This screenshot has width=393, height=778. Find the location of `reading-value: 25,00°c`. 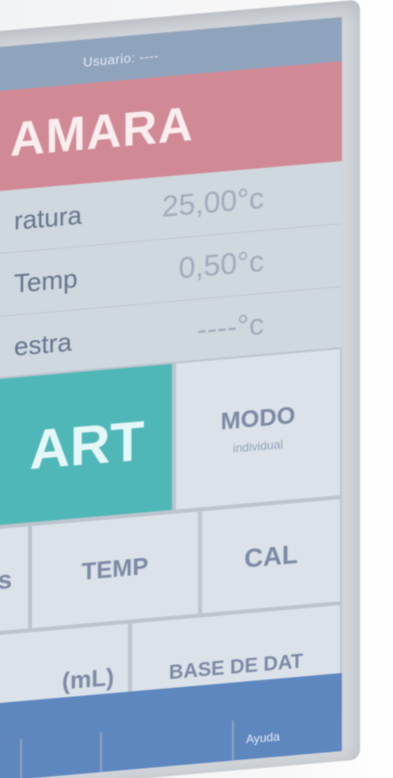

reading-value: 25,00°c is located at coordinates (212, 202).